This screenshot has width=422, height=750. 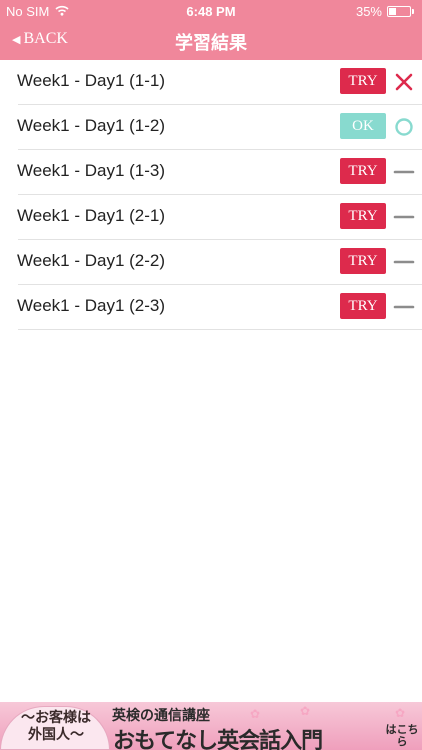 I want to click on ad-kochira-text: はこちら, so click(x=402, y=735).